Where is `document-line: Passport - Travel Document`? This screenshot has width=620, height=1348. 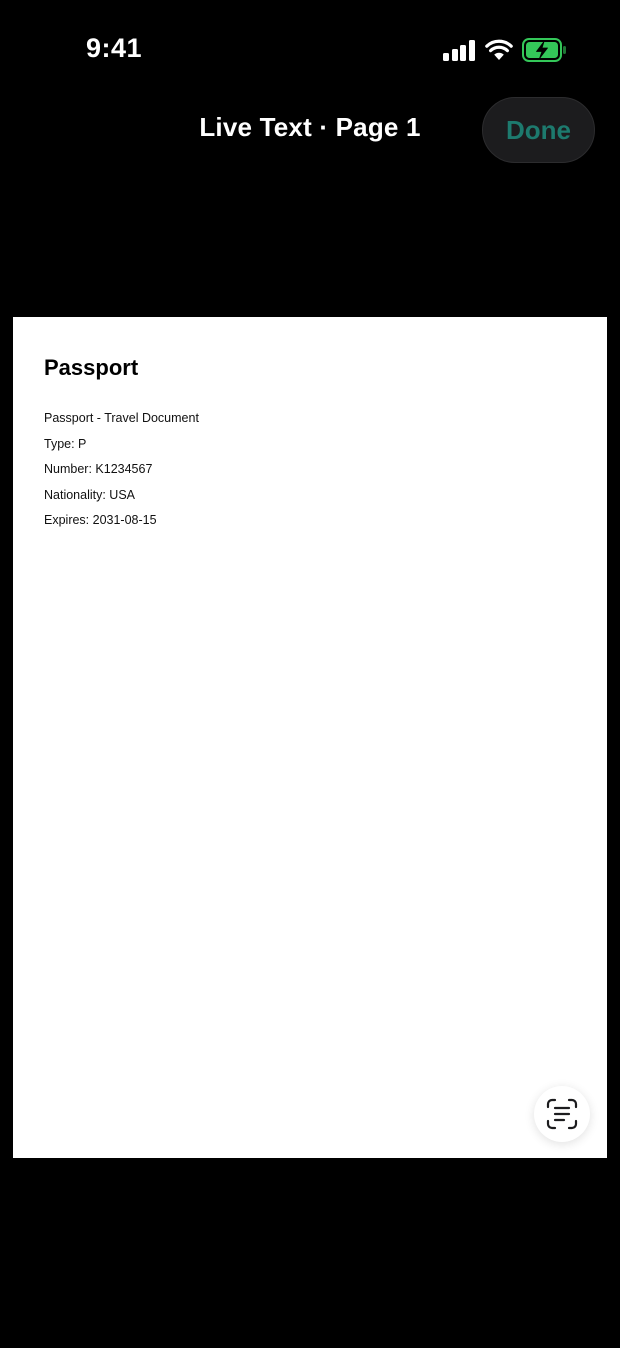 document-line: Passport - Travel Document is located at coordinates (121, 418).